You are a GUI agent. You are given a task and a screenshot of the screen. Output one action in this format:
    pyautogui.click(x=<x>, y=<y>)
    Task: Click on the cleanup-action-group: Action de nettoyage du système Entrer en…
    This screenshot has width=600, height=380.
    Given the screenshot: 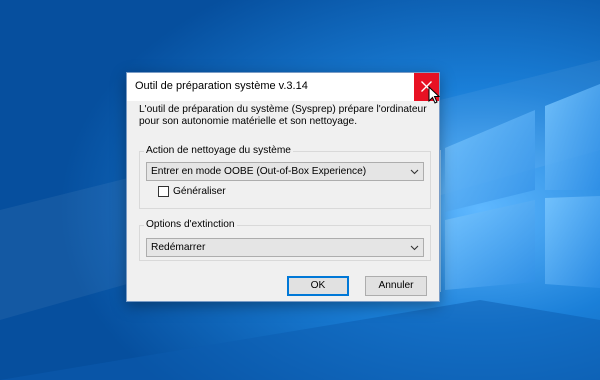 What is the action you would take?
    pyautogui.click(x=285, y=177)
    